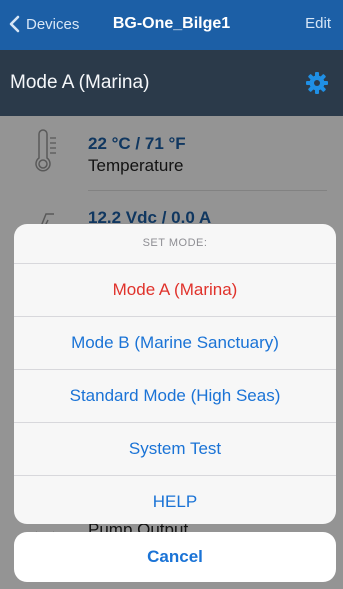 The height and width of the screenshot is (589, 343). Describe the element at coordinates (175, 449) in the screenshot. I see `system-test-option: System Test` at that location.